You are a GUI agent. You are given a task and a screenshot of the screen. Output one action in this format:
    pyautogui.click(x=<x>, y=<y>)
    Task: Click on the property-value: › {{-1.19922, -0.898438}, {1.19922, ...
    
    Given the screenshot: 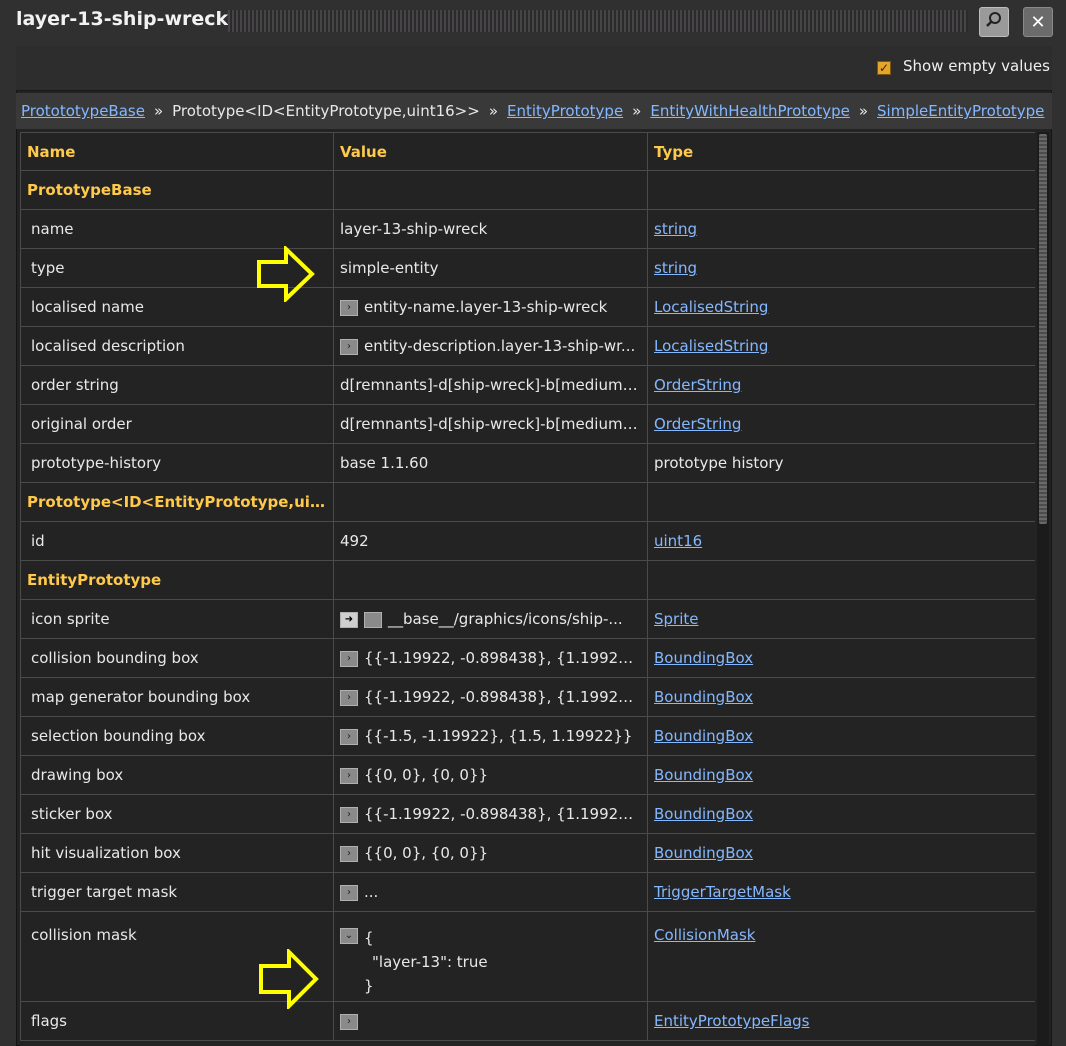 What is the action you would take?
    pyautogui.click(x=490, y=697)
    